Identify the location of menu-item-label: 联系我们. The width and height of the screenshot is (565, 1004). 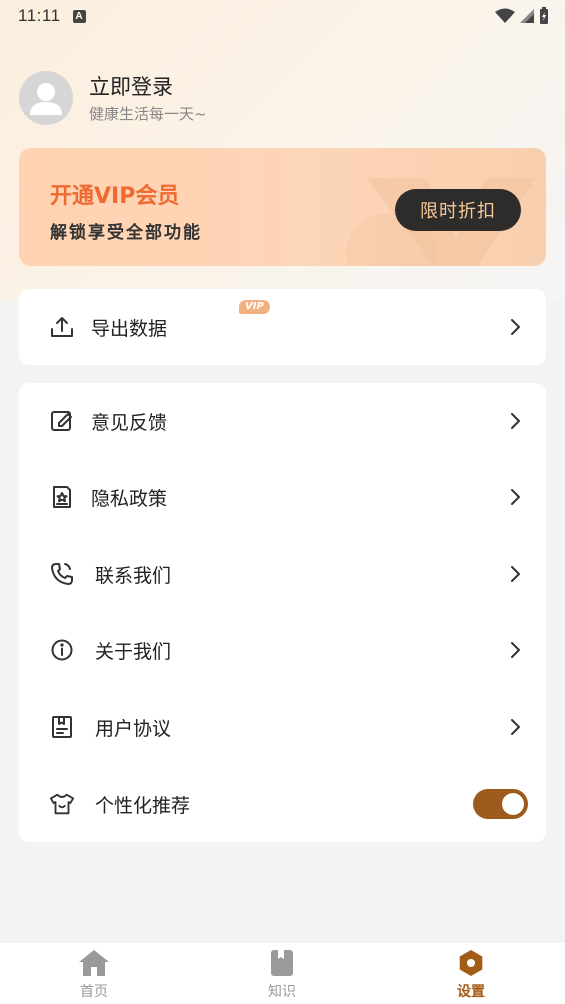
(133, 575).